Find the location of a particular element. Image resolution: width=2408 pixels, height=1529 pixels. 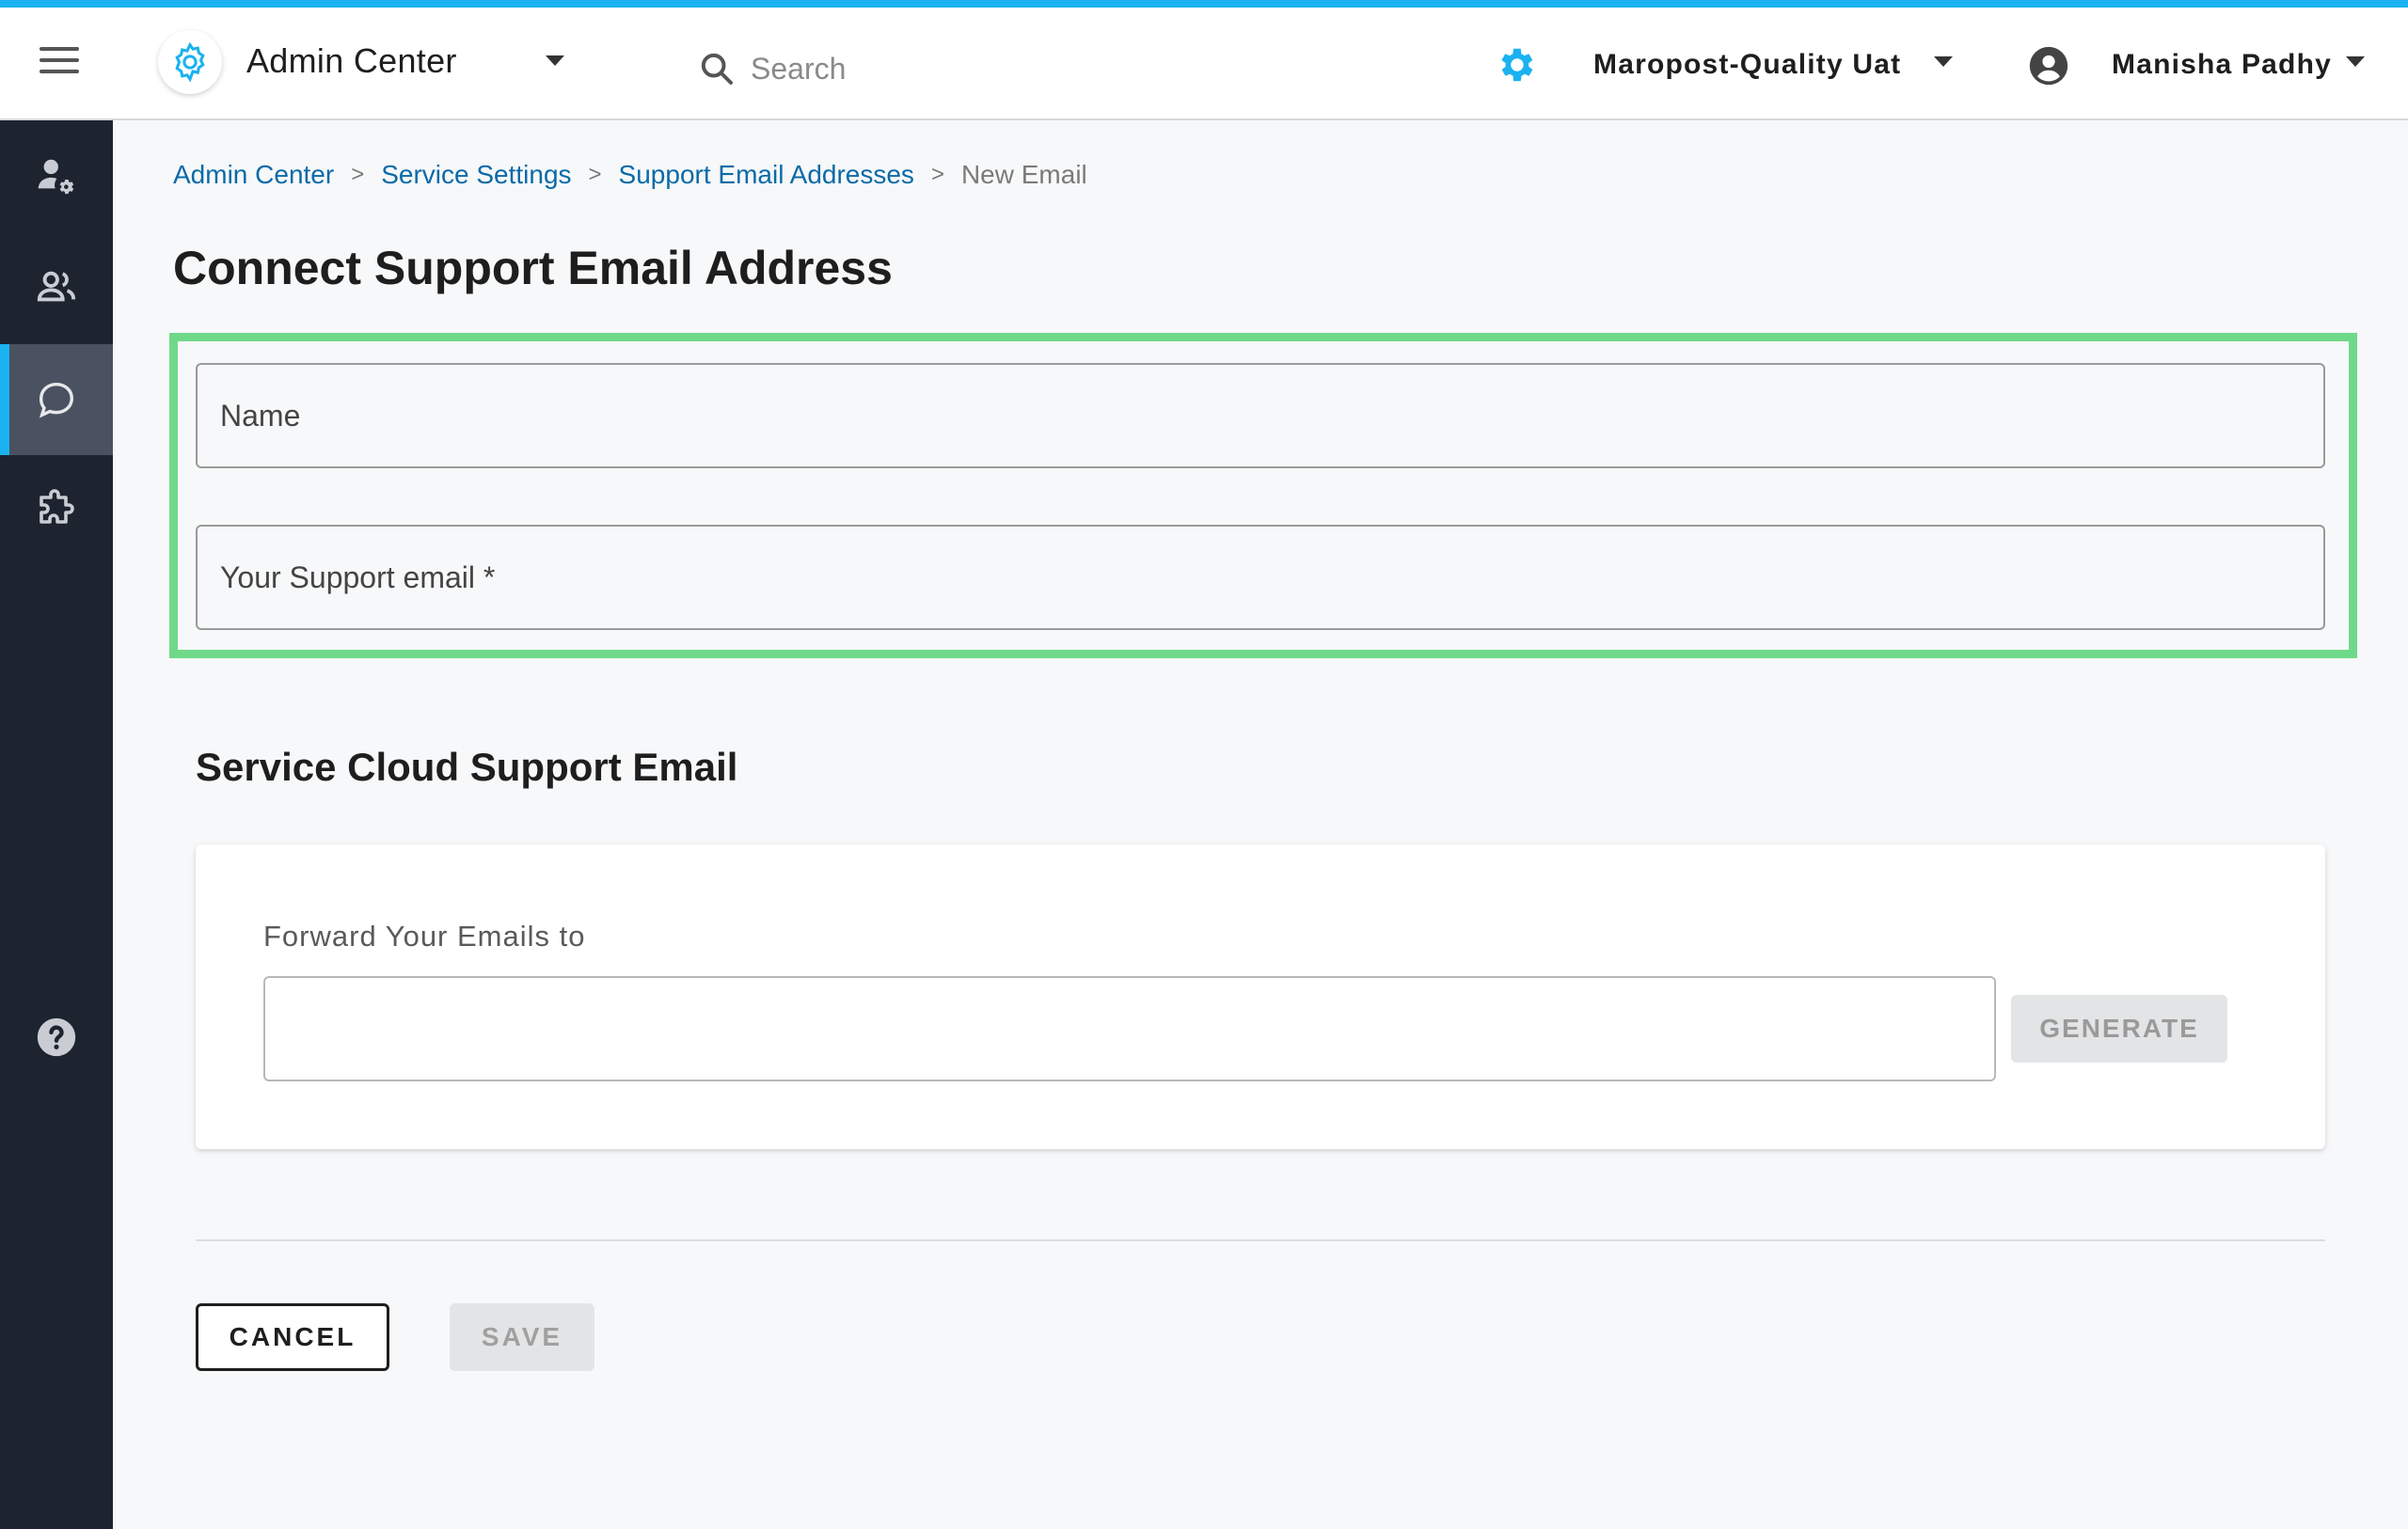

breadcrumb-support-email-addresses: Support Email Addresses is located at coordinates (767, 175).